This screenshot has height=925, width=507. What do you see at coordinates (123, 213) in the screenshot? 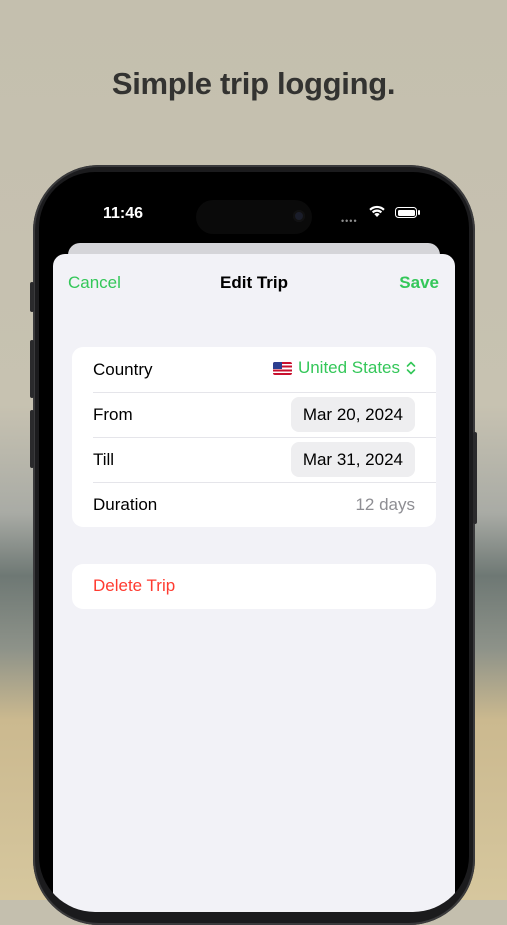
I see `status-time: 11:46` at bounding box center [123, 213].